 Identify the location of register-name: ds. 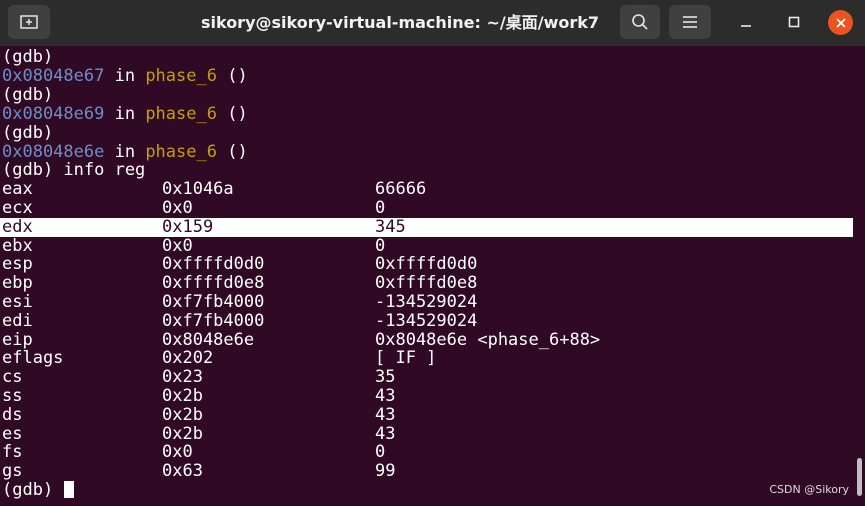
(12, 415).